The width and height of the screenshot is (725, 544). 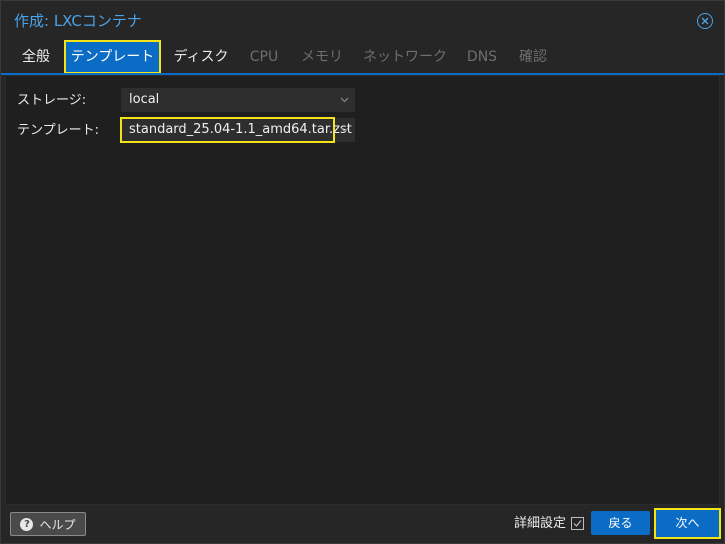 I want to click on back-button: 戻る, so click(x=620, y=523).